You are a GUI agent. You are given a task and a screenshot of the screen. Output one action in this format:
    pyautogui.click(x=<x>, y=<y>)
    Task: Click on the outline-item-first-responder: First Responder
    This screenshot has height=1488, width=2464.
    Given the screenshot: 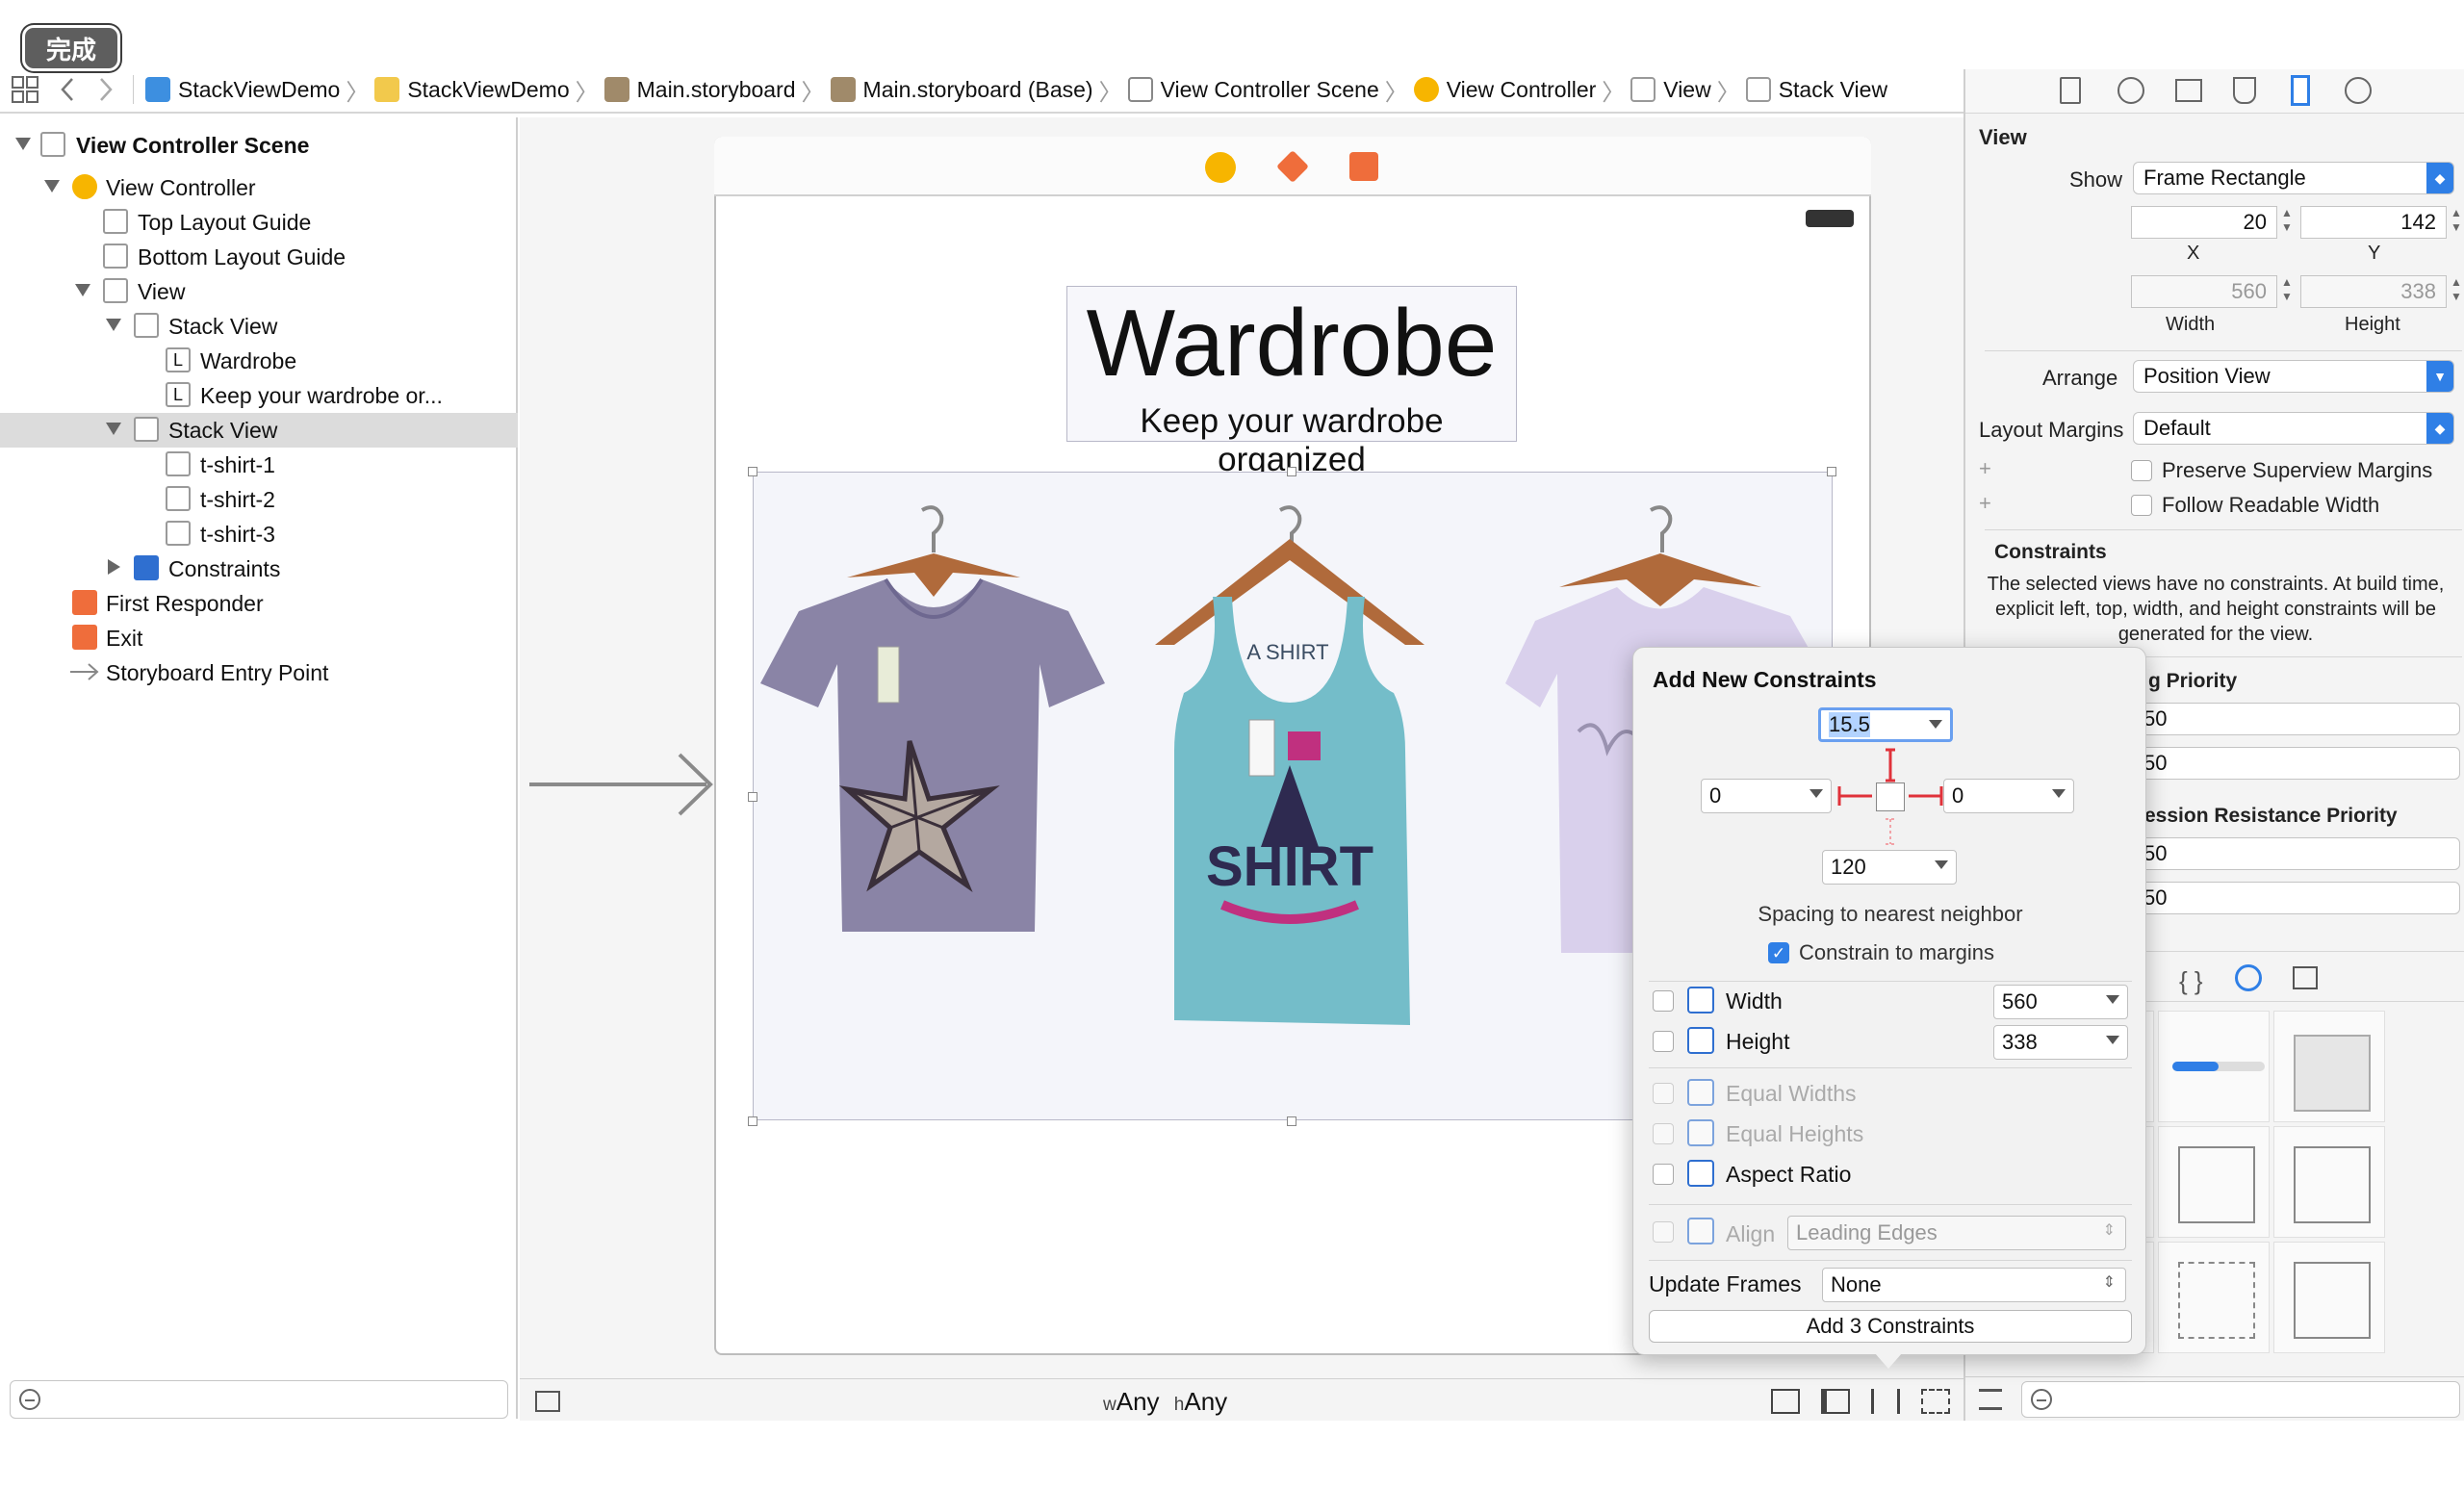 What is the action you would take?
    pyautogui.click(x=259, y=604)
    